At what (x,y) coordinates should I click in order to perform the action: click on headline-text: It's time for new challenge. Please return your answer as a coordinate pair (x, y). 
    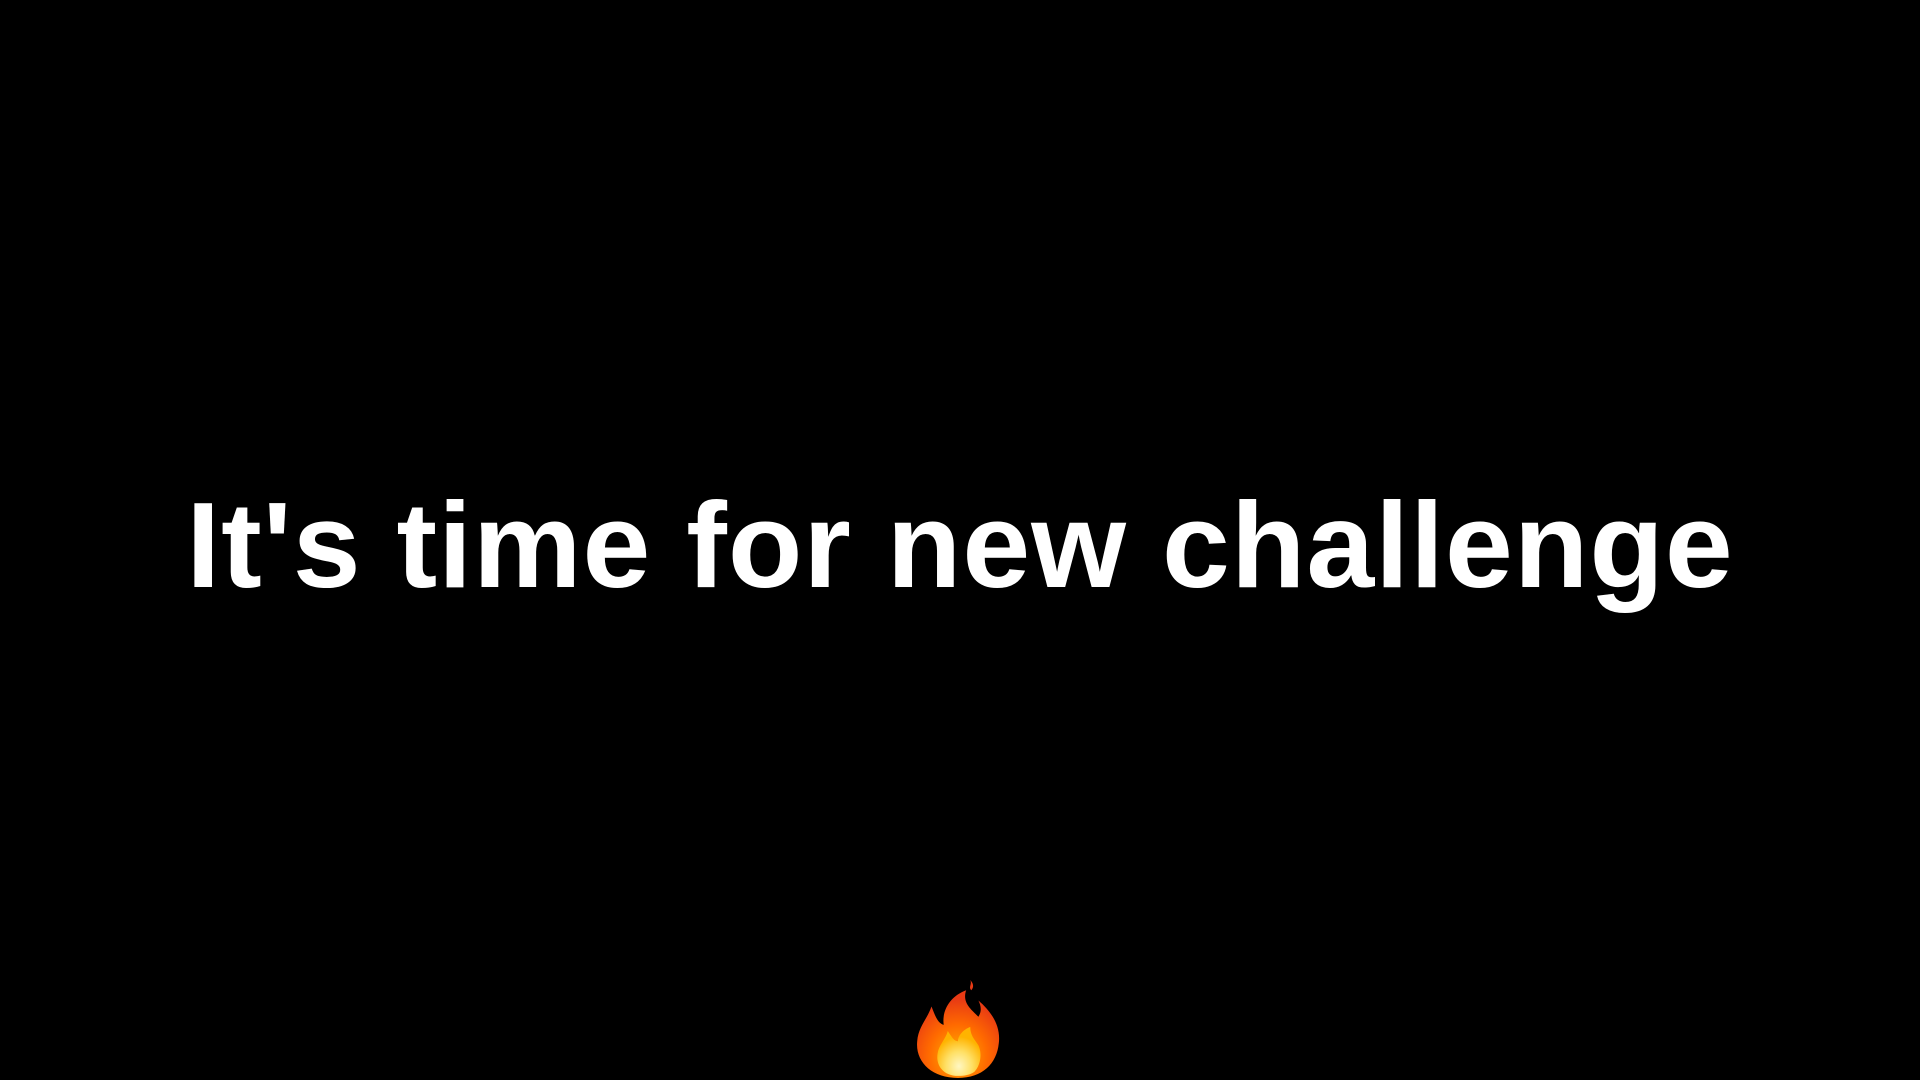
    Looking at the image, I should click on (960, 545).